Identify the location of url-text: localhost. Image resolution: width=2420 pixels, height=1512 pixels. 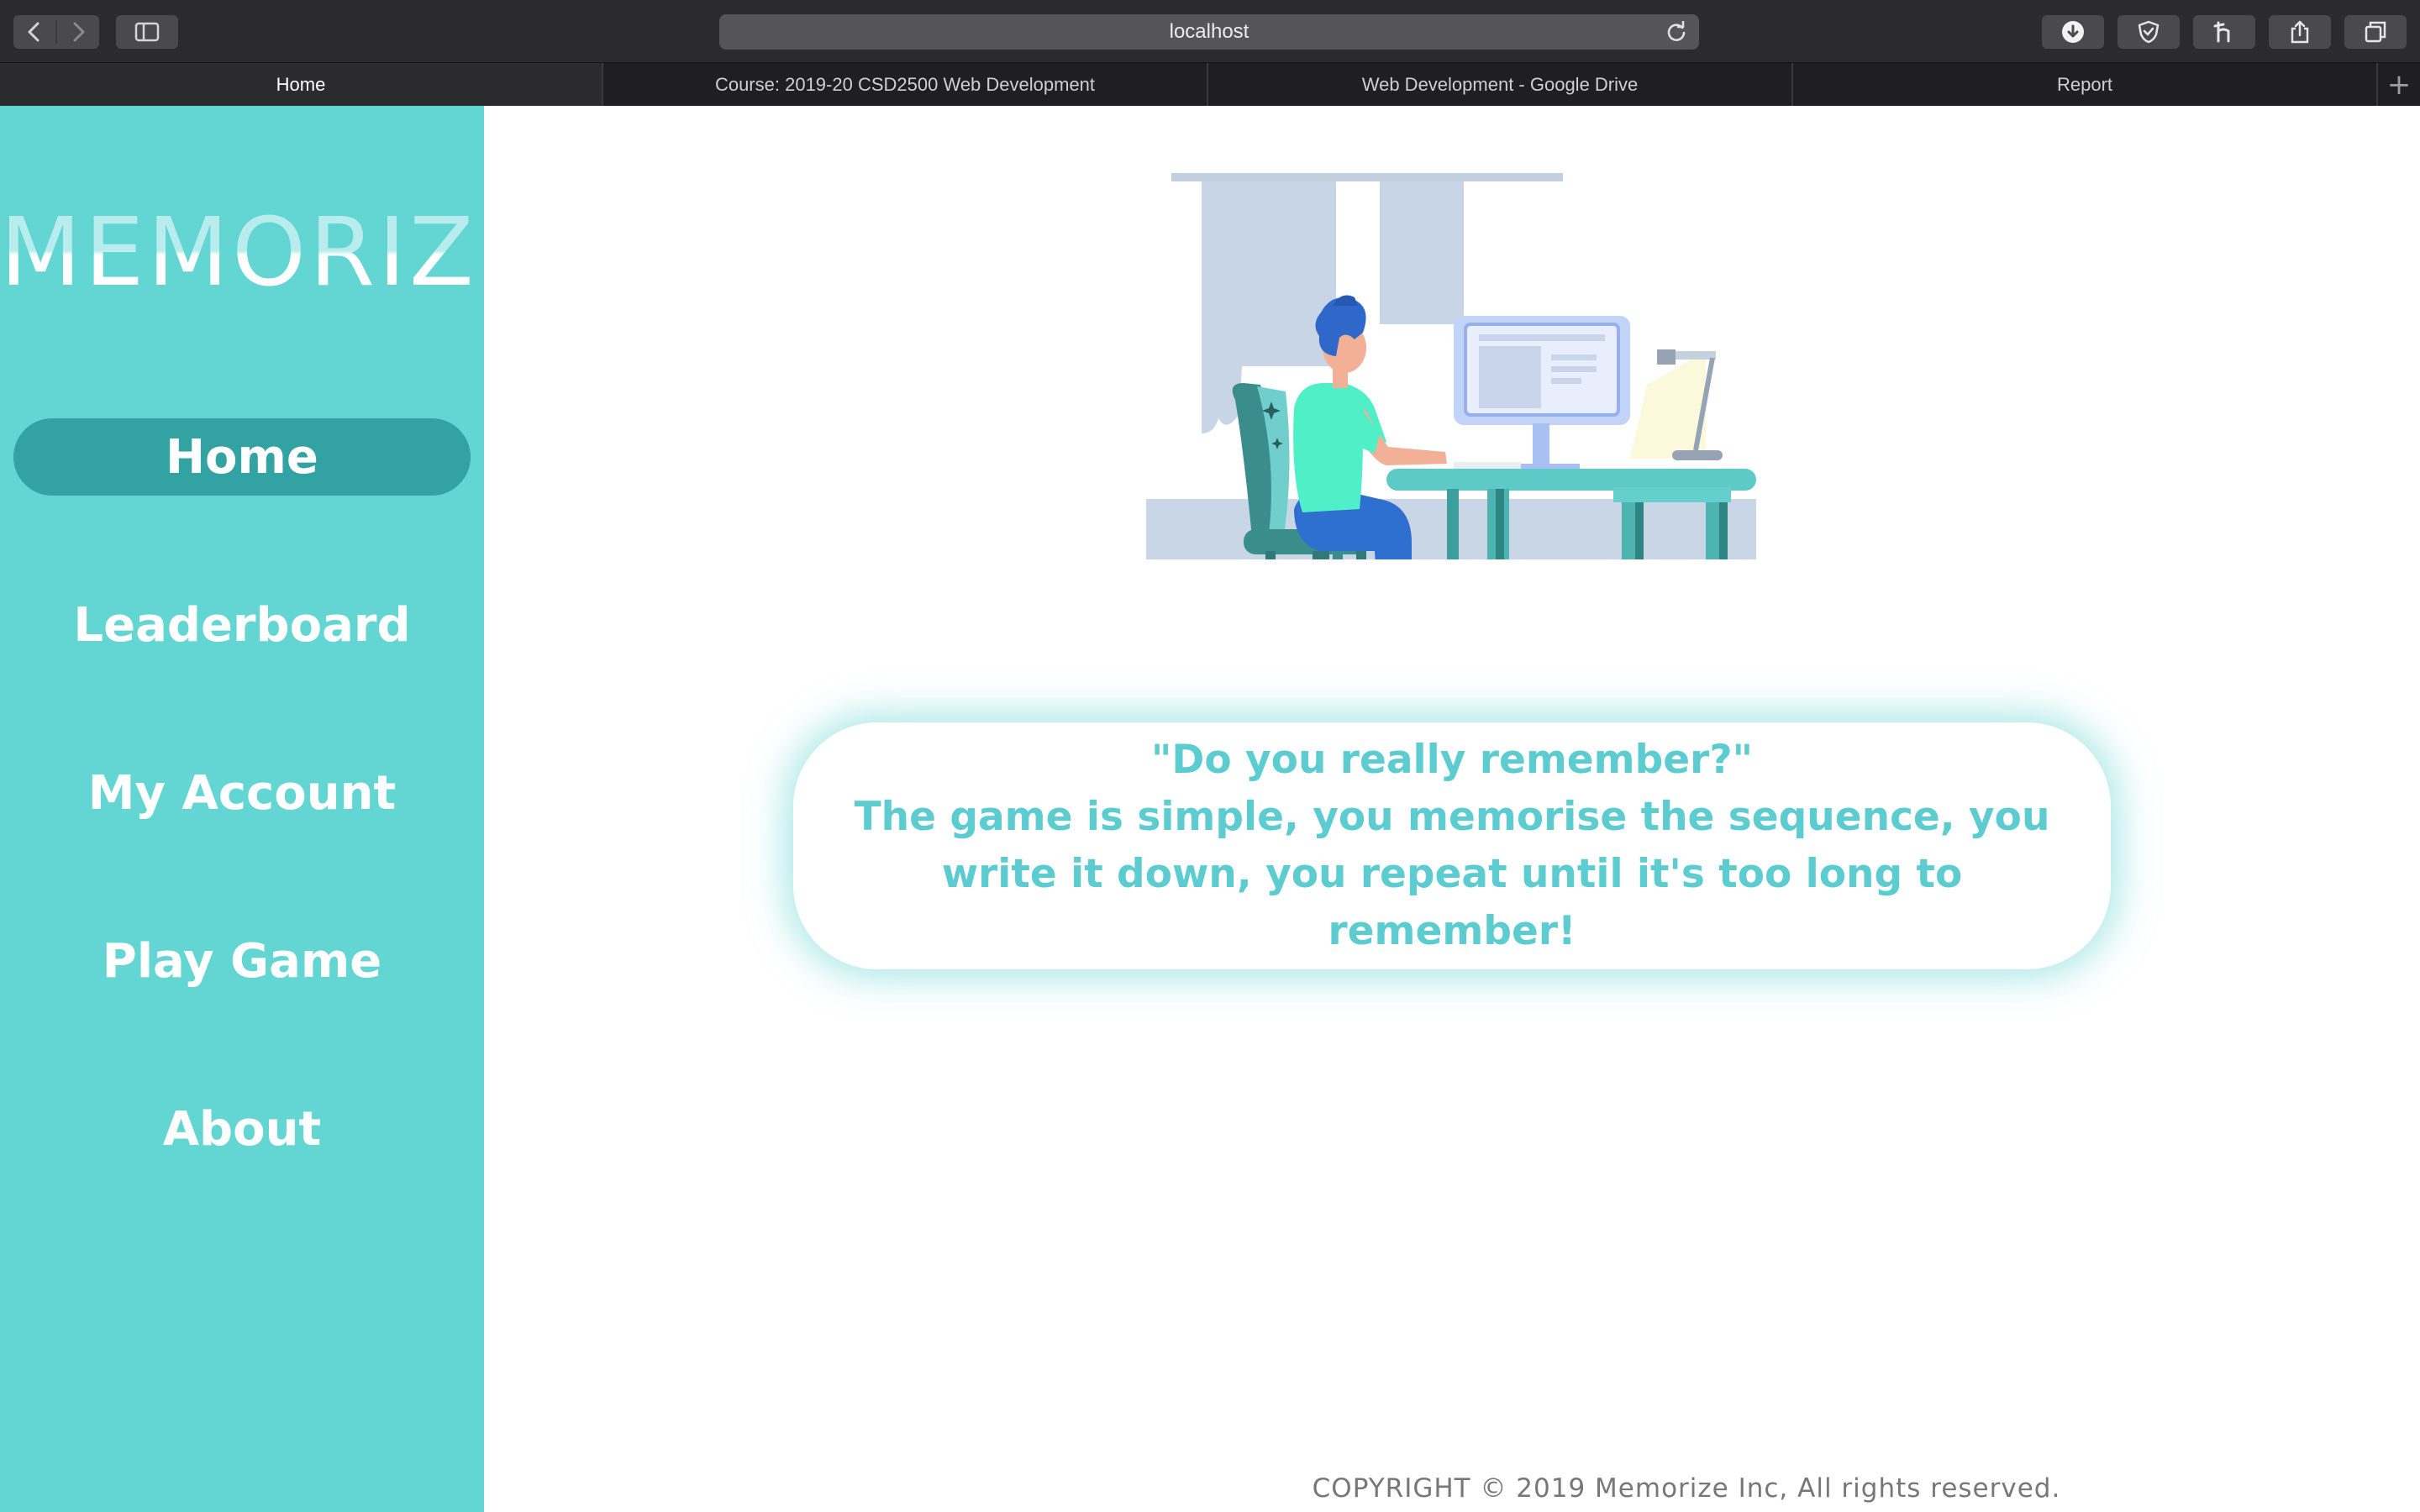
(1209, 31).